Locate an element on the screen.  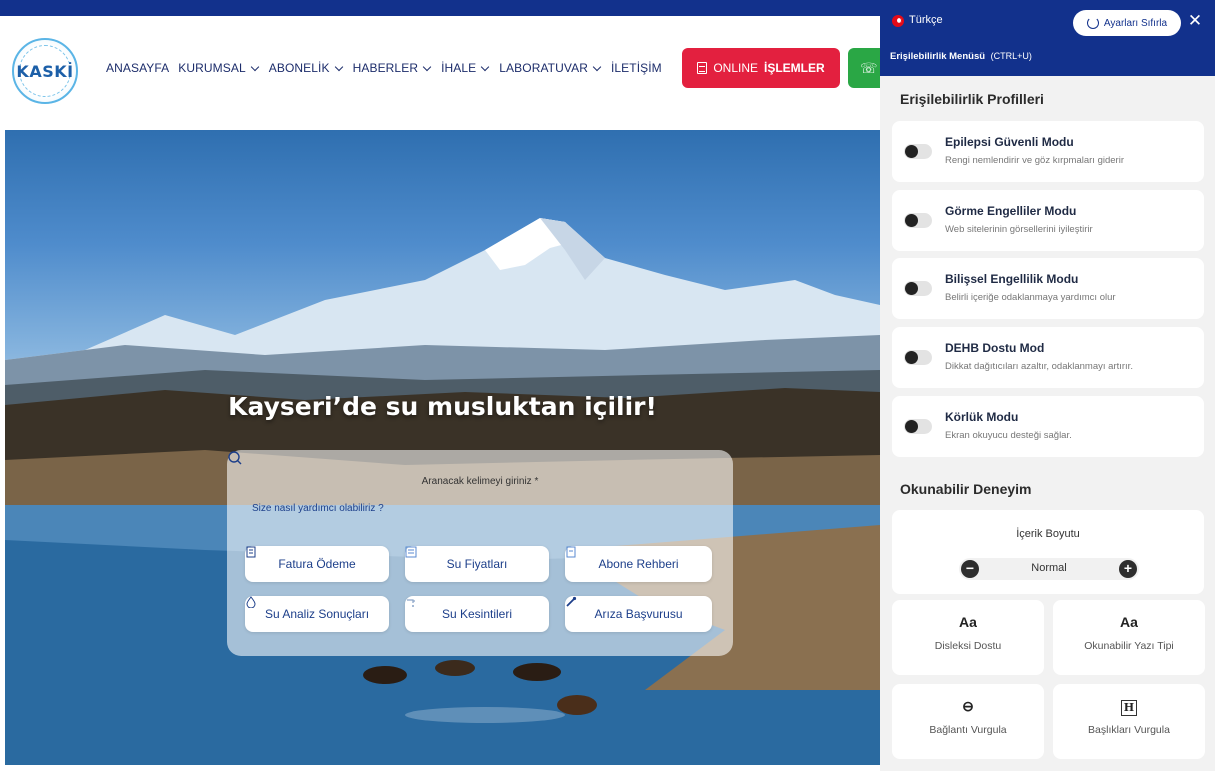
quick-link-label: Su Analiz Sonuçları is located at coordinates (317, 614).